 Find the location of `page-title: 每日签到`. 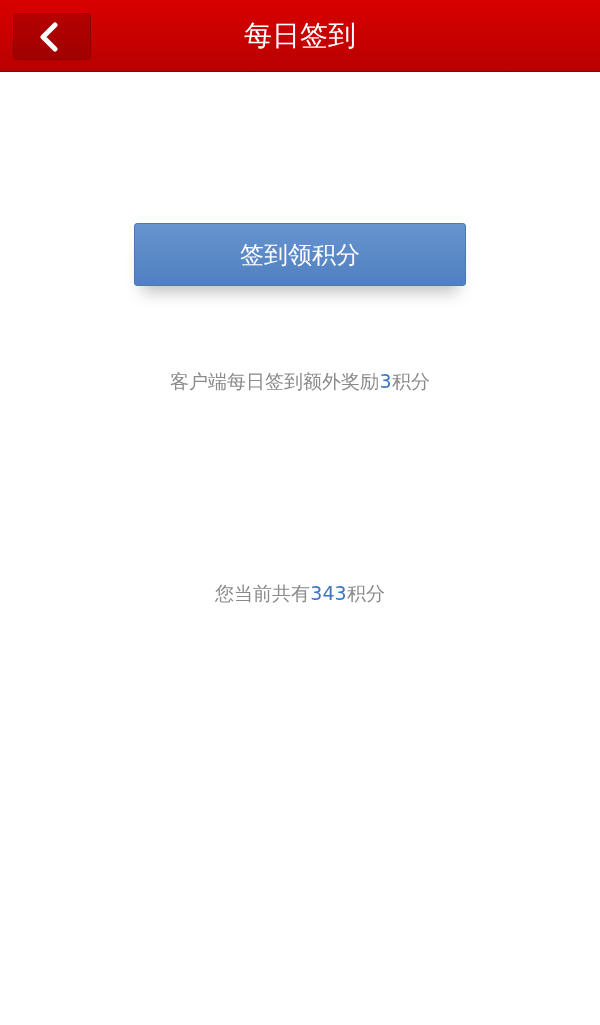

page-title: 每日签到 is located at coordinates (300, 35).